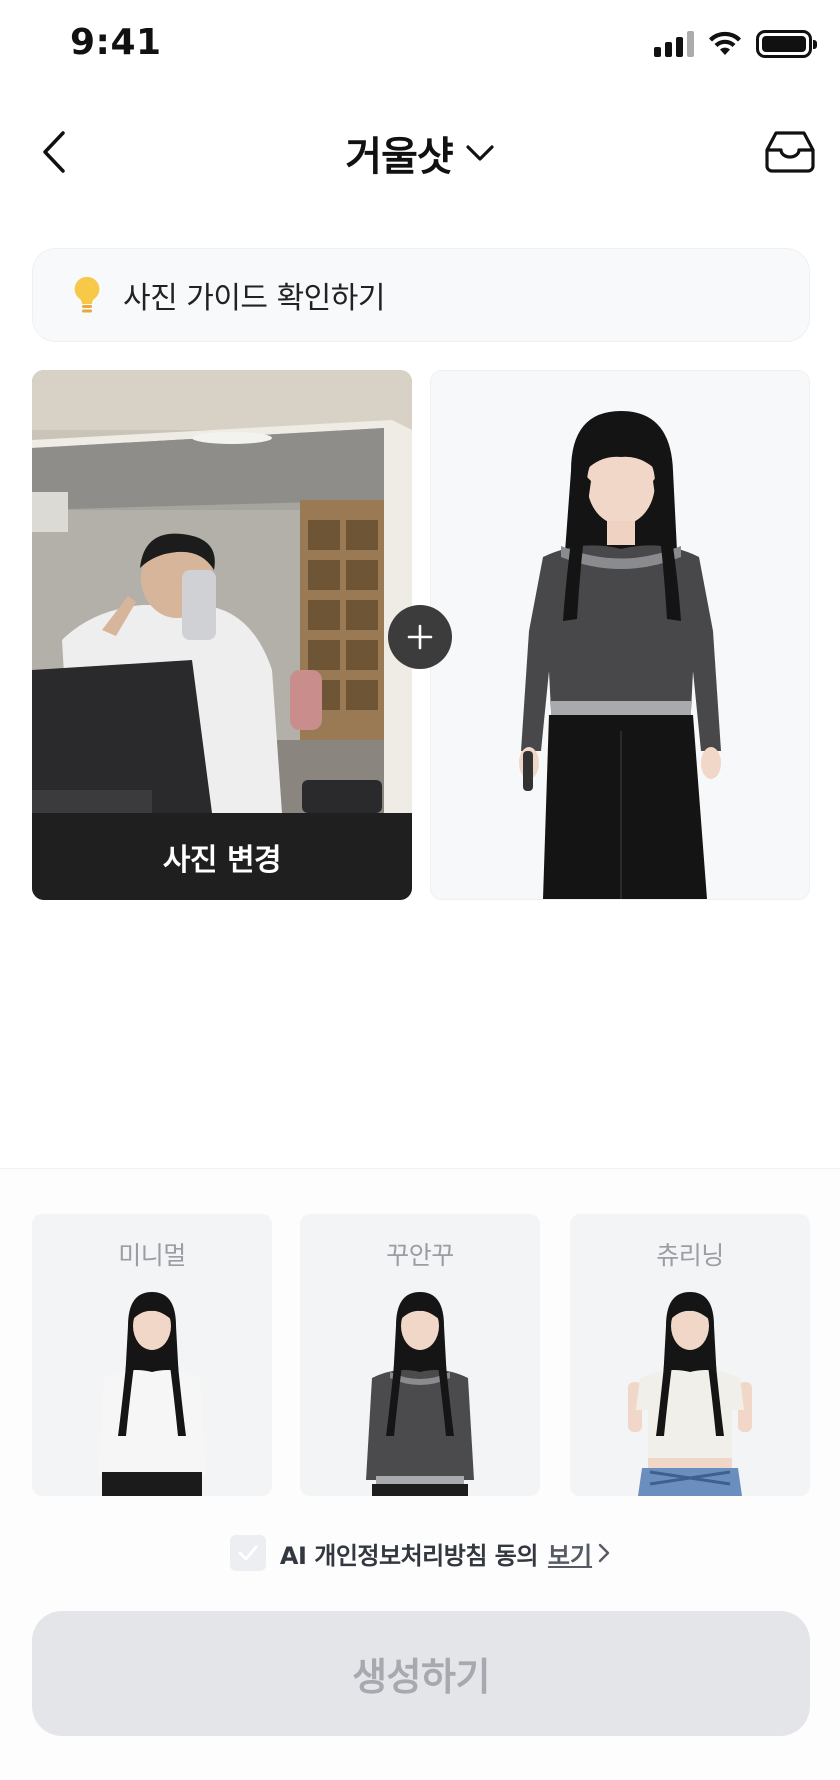 Image resolution: width=840 pixels, height=1780 pixels. What do you see at coordinates (674, 44) in the screenshot?
I see `cellular-signal-icon` at bounding box center [674, 44].